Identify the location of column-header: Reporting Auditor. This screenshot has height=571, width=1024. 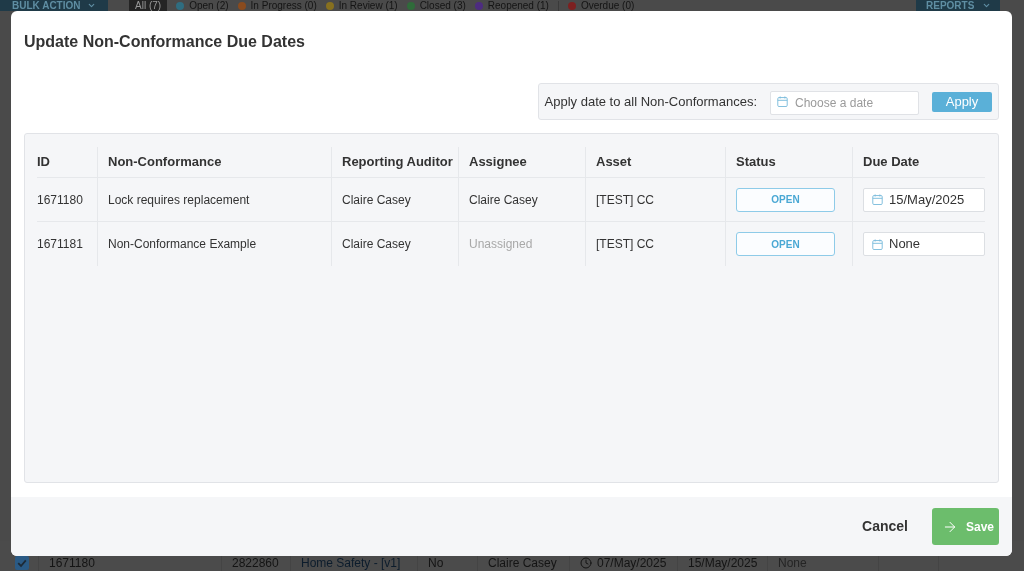
(397, 162).